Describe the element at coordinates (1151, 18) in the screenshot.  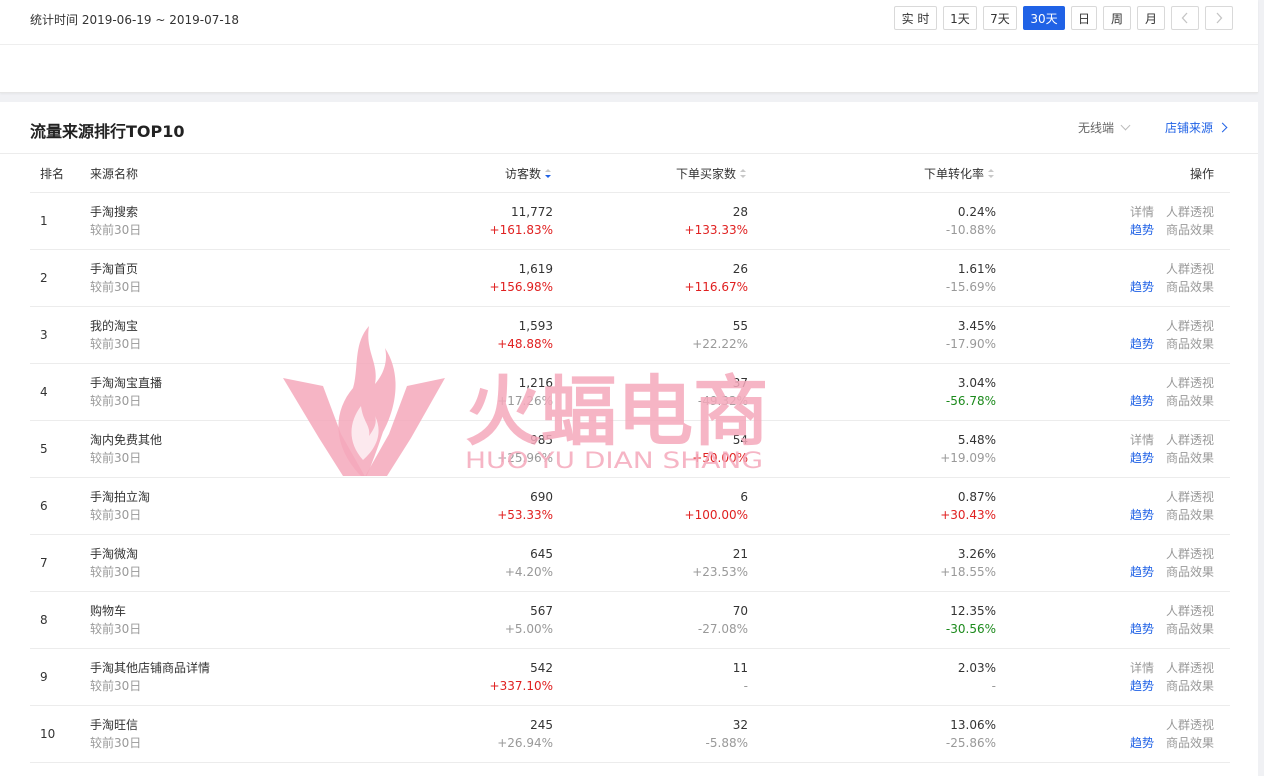
I see `range-button-month: 月` at that location.